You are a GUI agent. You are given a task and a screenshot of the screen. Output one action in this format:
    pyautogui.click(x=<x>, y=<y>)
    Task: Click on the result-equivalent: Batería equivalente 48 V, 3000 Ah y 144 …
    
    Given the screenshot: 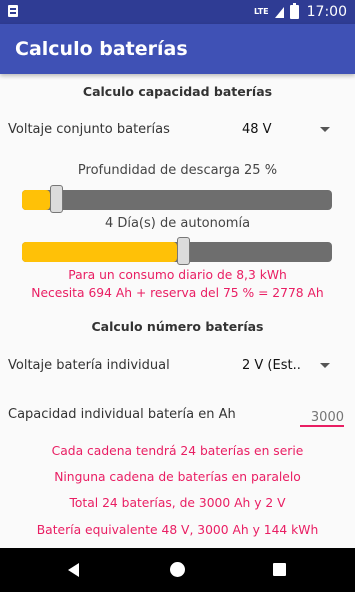 What is the action you would take?
    pyautogui.click(x=177, y=530)
    